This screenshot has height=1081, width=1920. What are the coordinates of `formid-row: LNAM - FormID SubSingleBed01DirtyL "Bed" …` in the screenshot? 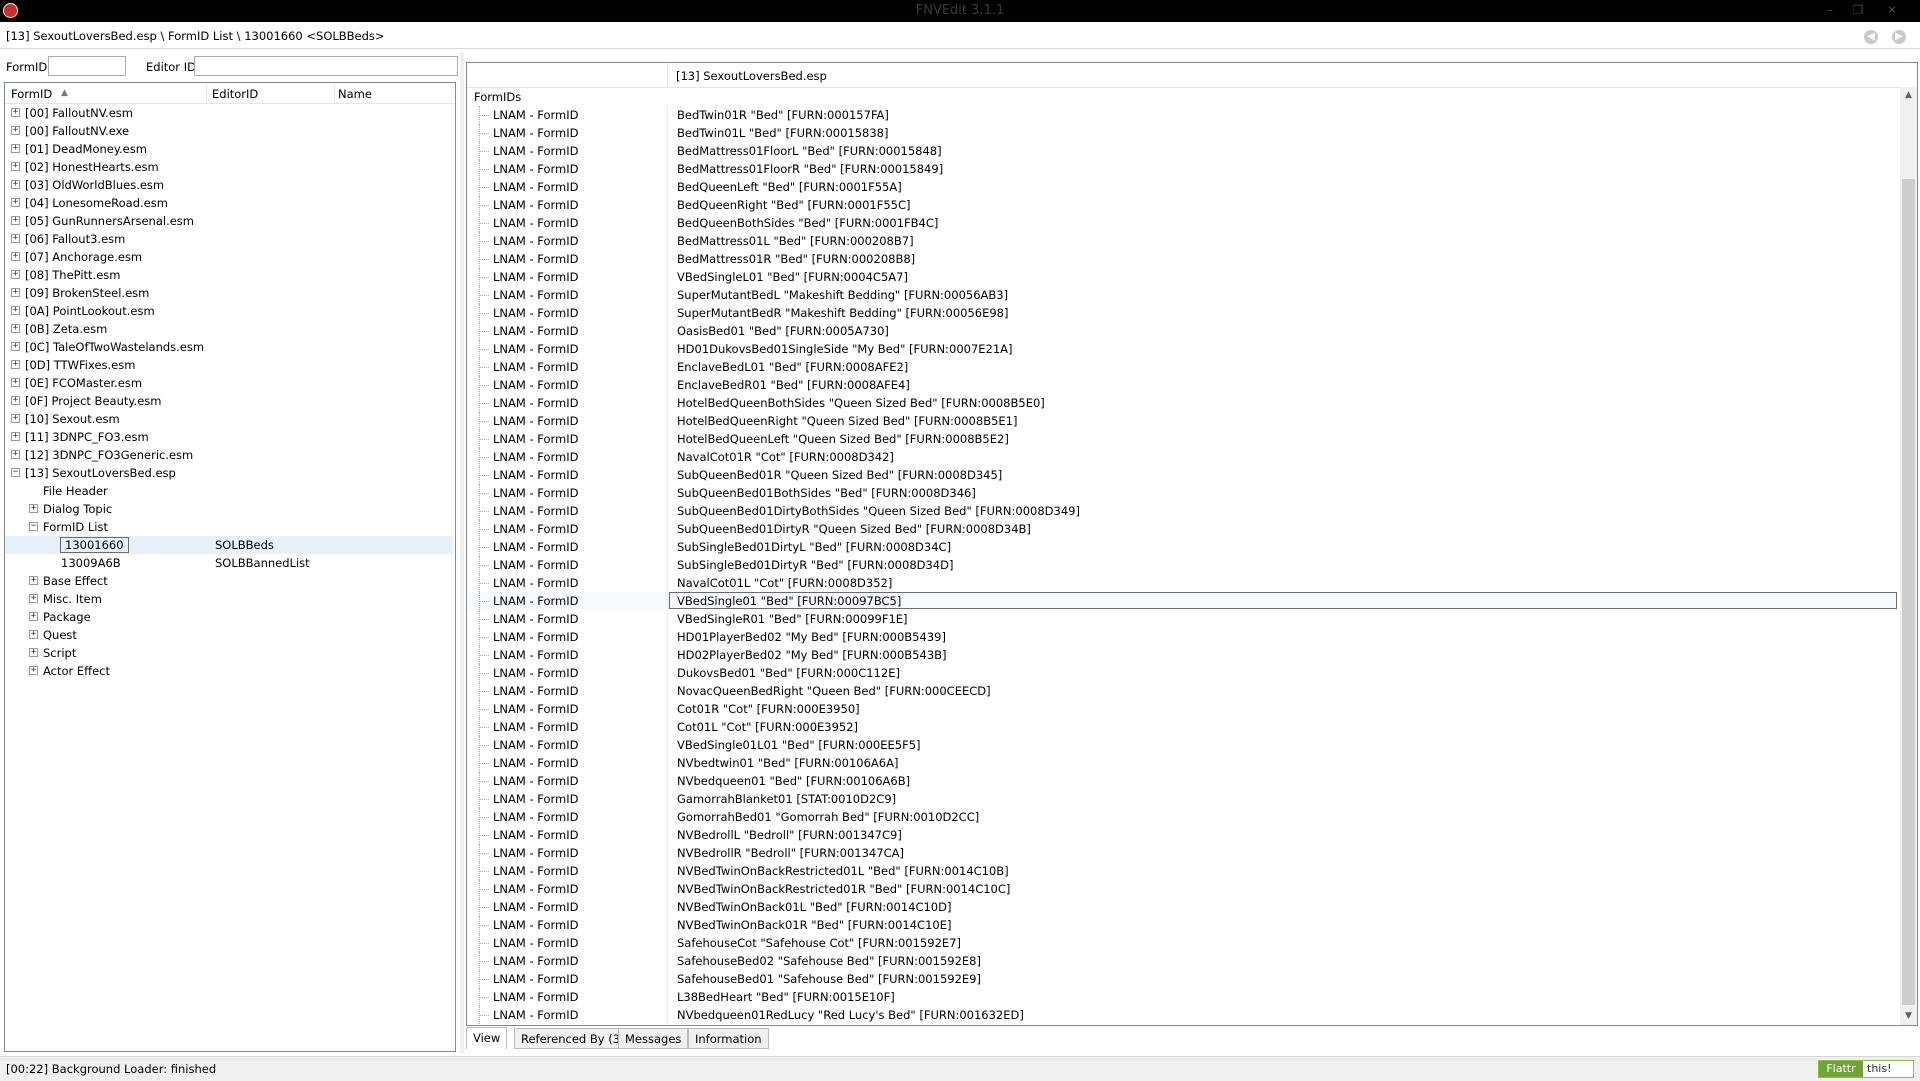 It's located at (1182, 547).